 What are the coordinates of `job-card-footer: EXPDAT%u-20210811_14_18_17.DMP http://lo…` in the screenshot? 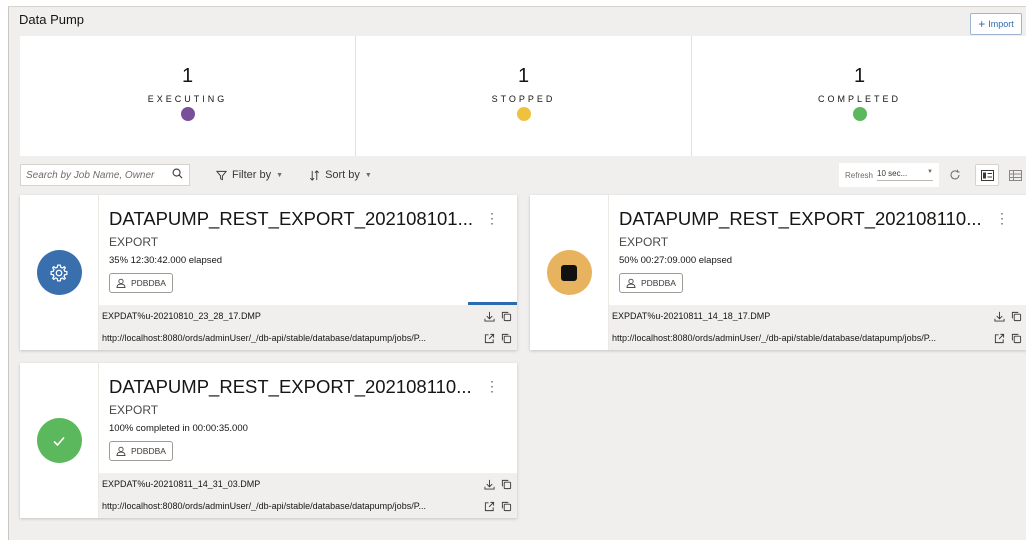 It's located at (817, 327).